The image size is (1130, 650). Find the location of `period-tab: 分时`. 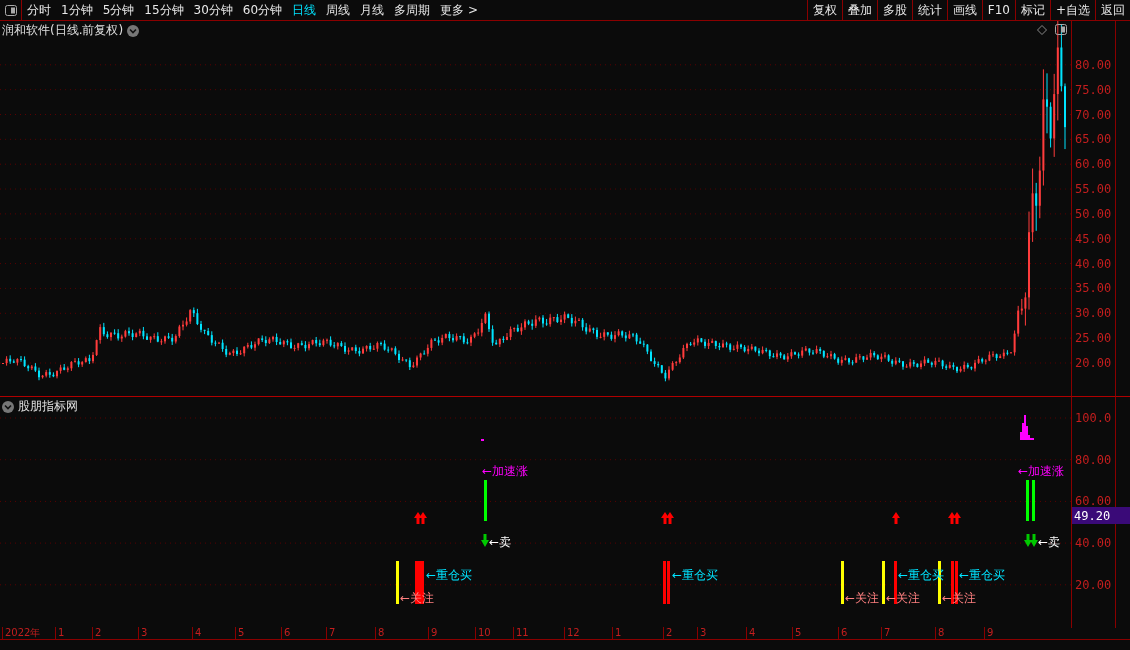

period-tab: 分时 is located at coordinates (39, 10).